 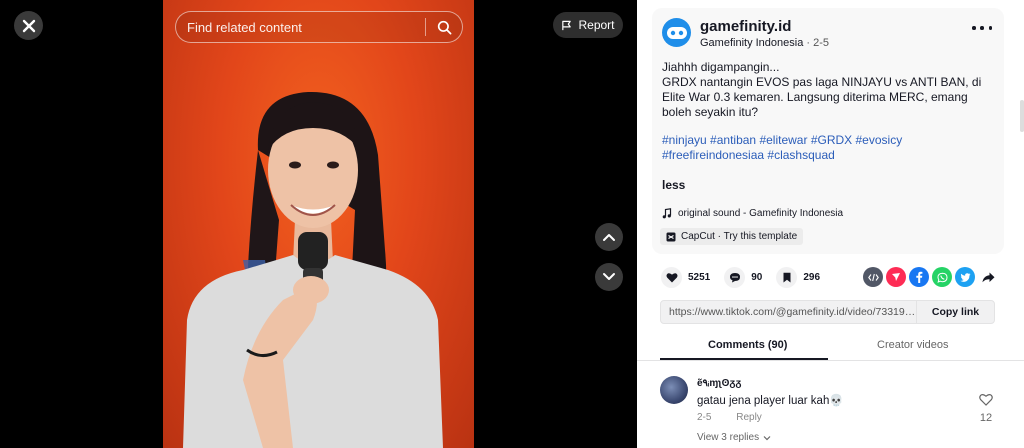 I want to click on next-video-button, so click(x=609, y=277).